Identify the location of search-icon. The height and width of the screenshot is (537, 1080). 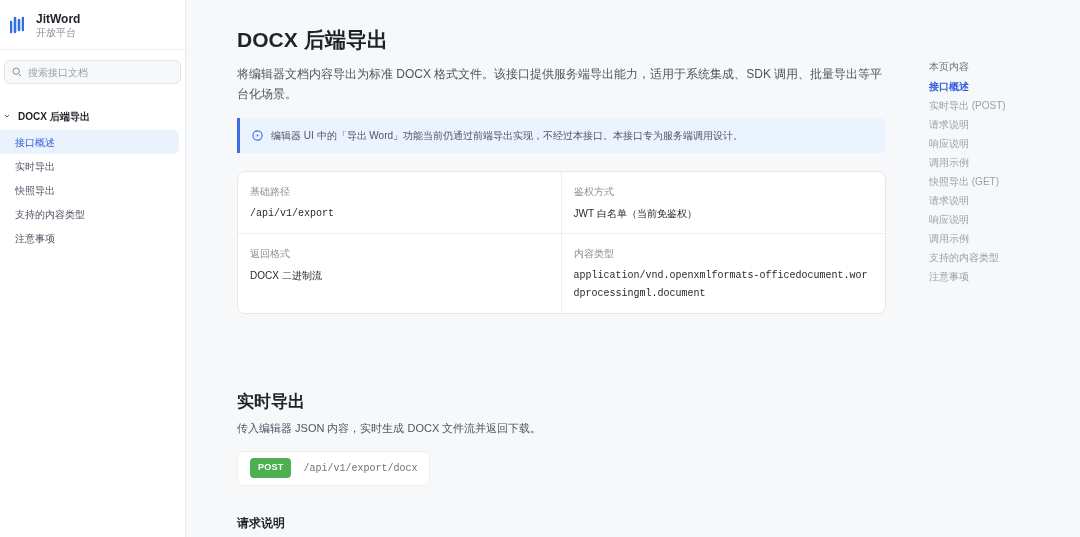
(17, 72).